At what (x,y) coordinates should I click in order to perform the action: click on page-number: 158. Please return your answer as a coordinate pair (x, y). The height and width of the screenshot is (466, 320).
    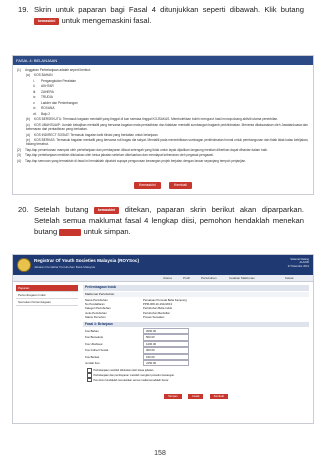
    Looking at the image, I should click on (160, 453).